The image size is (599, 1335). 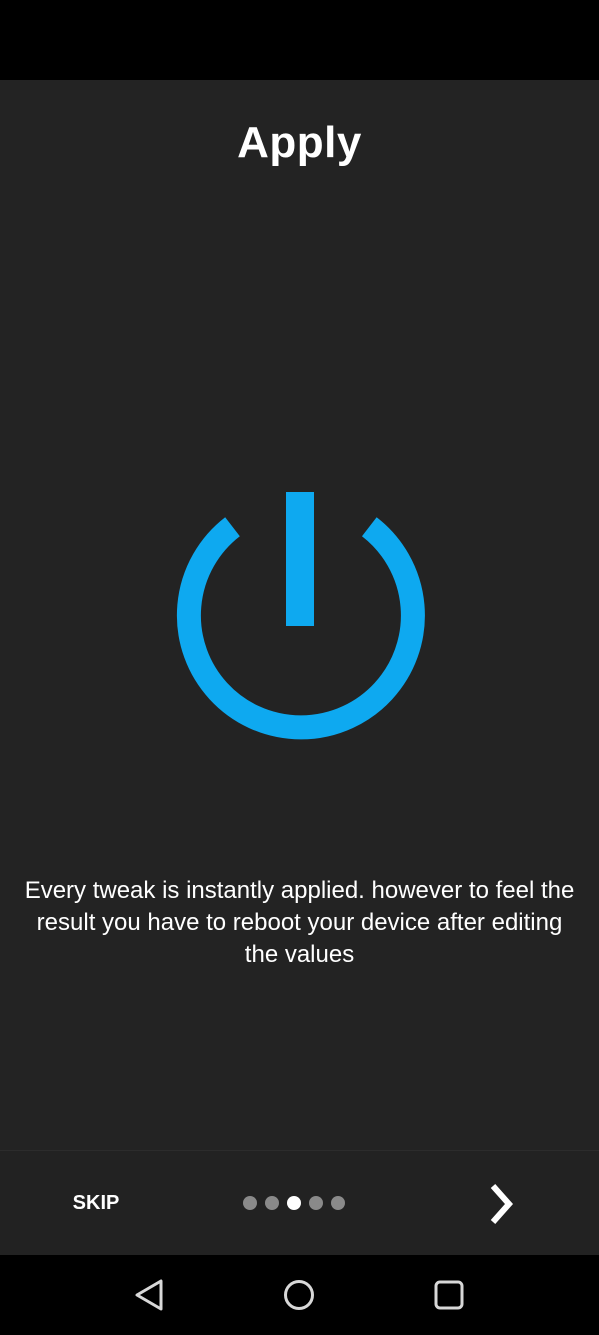 I want to click on system-nav-bar, so click(x=299, y=1295).